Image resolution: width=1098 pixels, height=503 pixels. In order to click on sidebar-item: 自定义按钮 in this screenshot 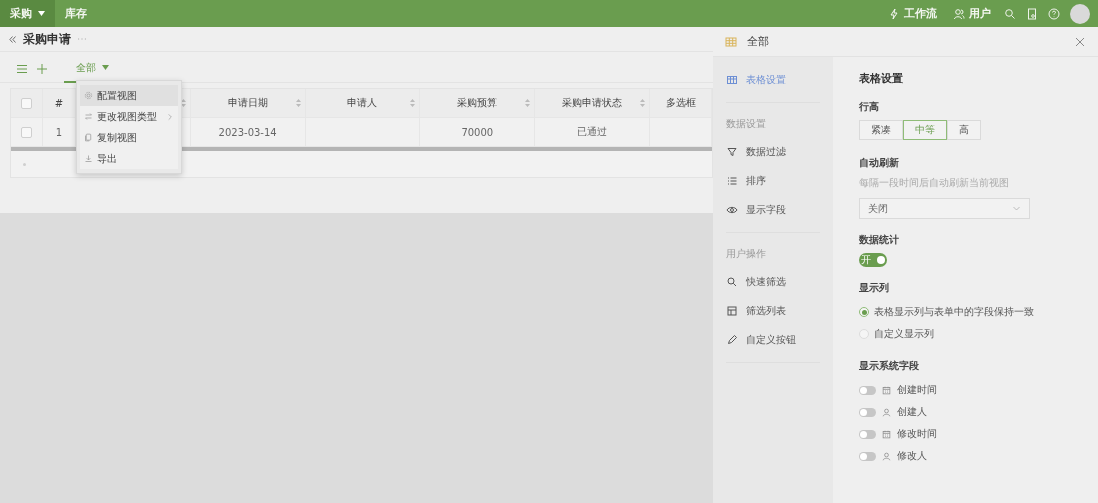, I will do `click(773, 339)`.